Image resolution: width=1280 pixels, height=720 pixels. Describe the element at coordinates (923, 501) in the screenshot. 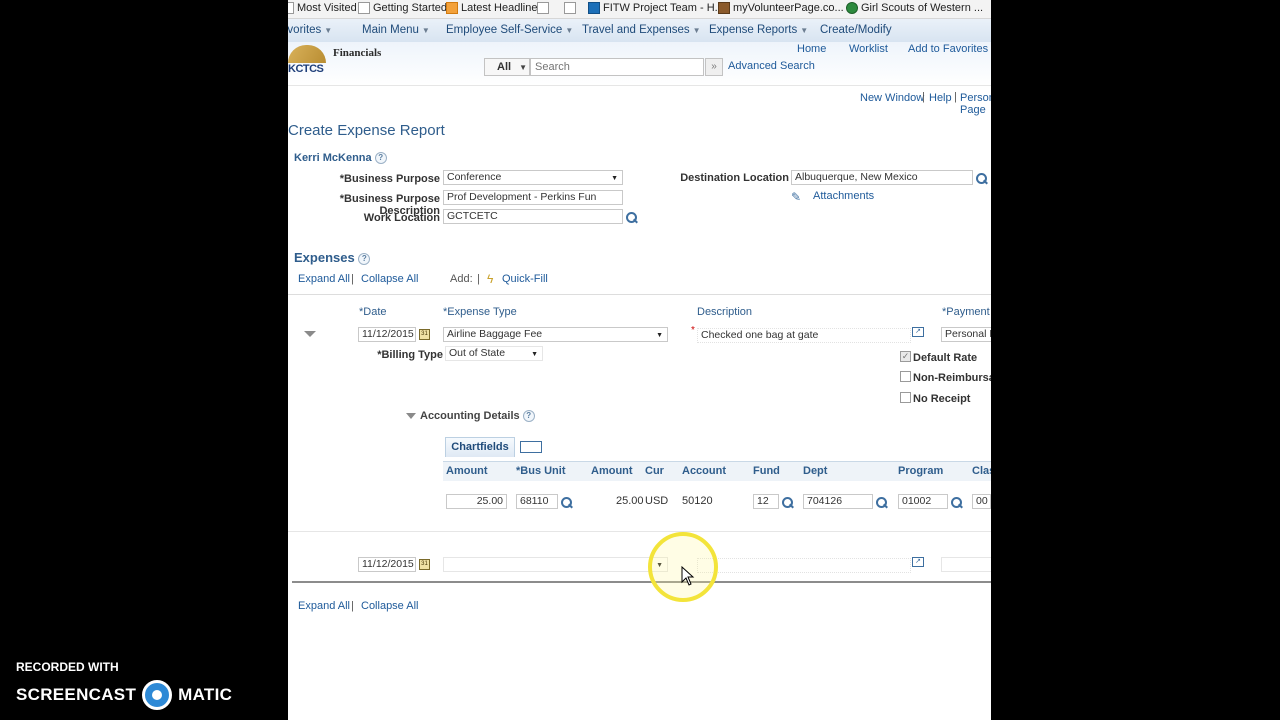

I see `program-input: 01002` at that location.